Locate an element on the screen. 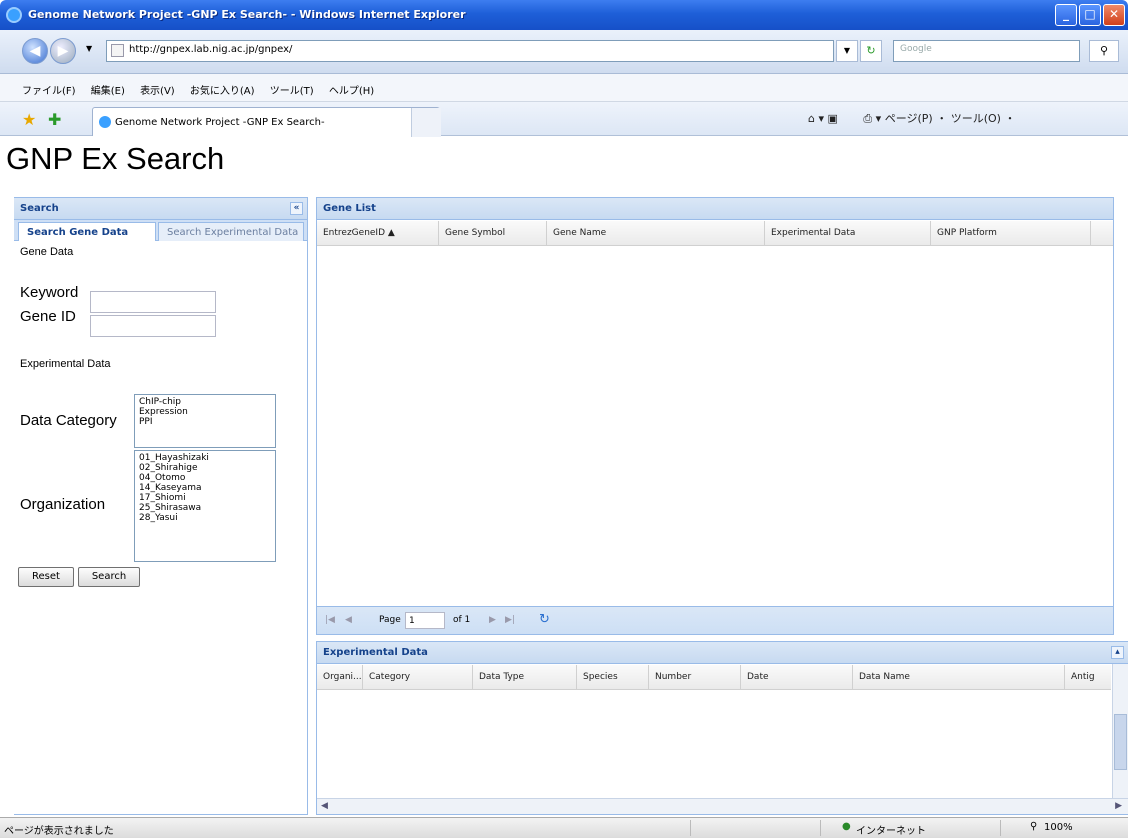  zoom-icon: ⚲ is located at coordinates (1034, 826).